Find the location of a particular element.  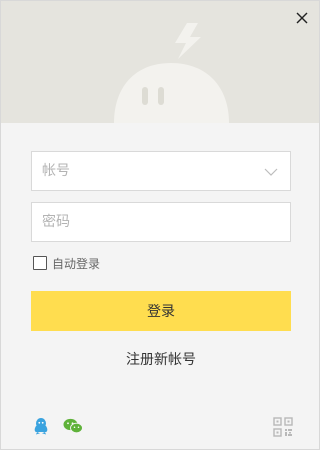

lightning-icon is located at coordinates (188, 41).